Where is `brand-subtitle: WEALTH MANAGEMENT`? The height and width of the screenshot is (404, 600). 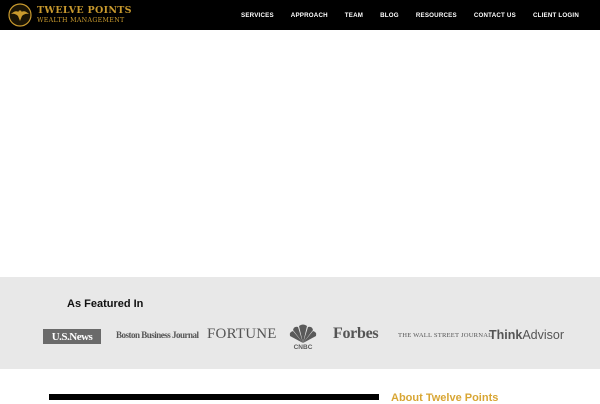 brand-subtitle: WEALTH MANAGEMENT is located at coordinates (81, 20).